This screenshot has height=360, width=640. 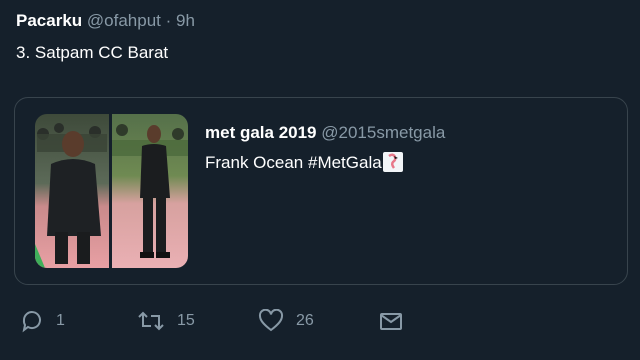 I want to click on tweet-text: 3. Satpam CC Barat, so click(x=92, y=52).